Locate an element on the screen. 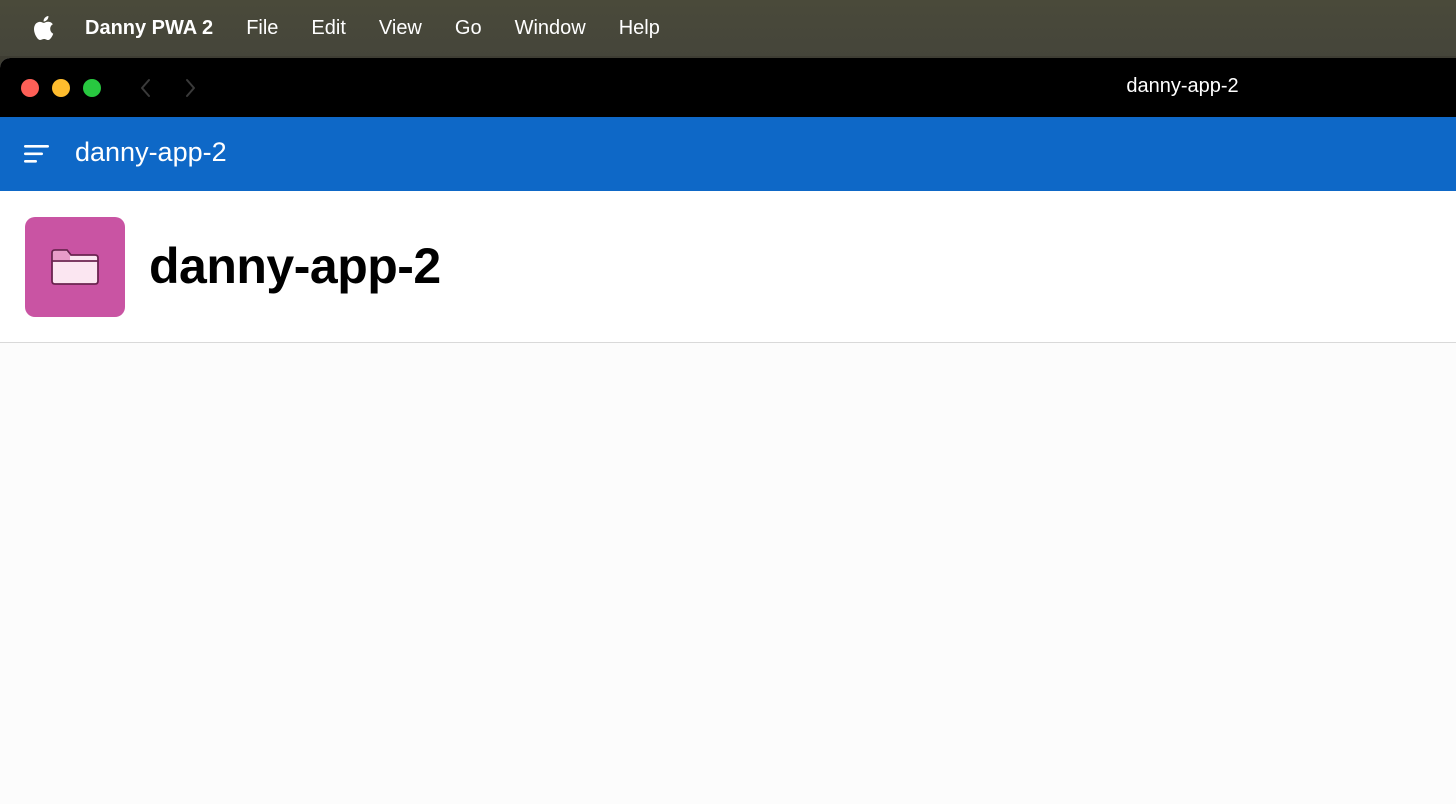 This screenshot has height=804, width=1456. hamburger-menu-icon is located at coordinates (37, 154).